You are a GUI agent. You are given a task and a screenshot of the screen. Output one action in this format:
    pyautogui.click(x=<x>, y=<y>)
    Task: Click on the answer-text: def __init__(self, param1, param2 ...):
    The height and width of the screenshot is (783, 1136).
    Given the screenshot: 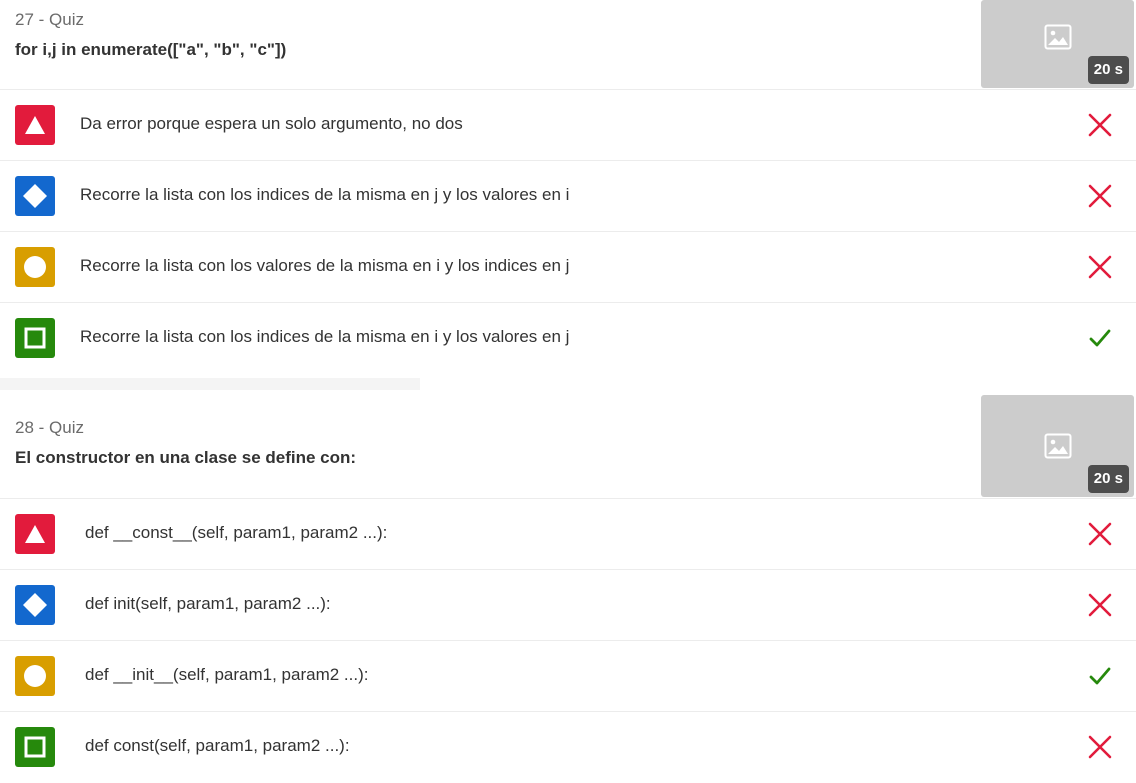 What is the action you would take?
    pyautogui.click(x=227, y=674)
    